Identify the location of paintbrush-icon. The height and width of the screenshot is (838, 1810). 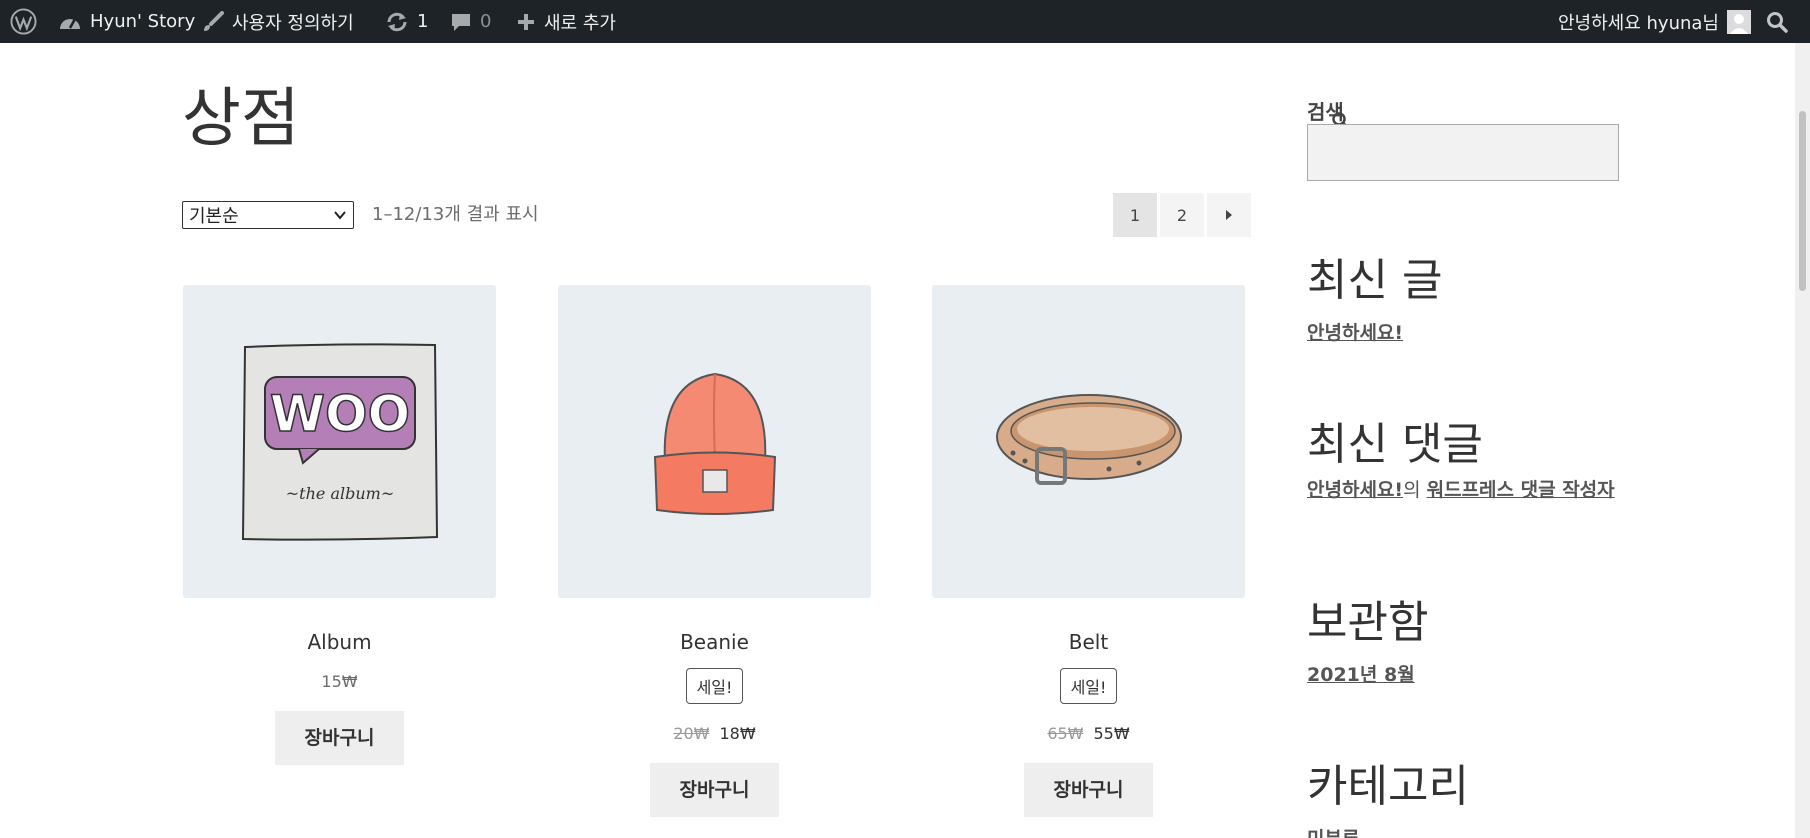
(214, 20).